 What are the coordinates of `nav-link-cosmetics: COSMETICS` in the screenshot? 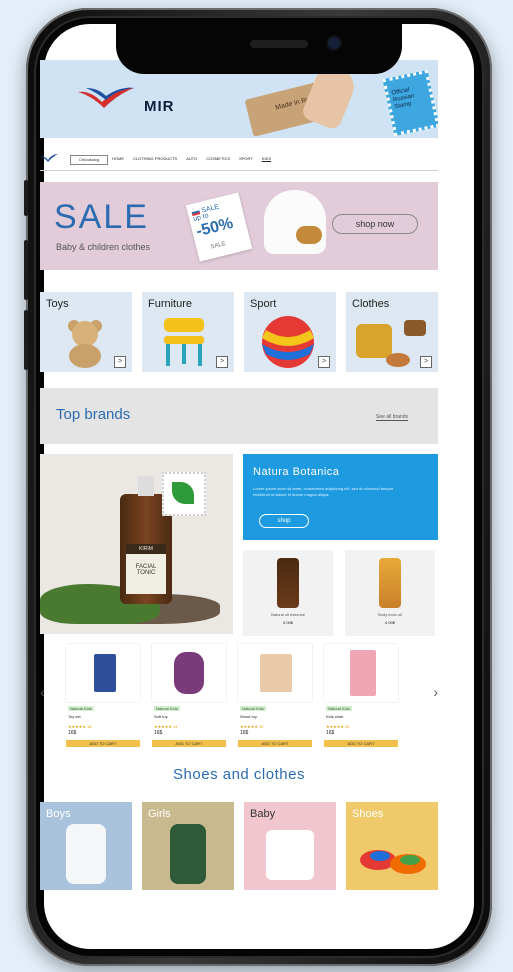 It's located at (218, 158).